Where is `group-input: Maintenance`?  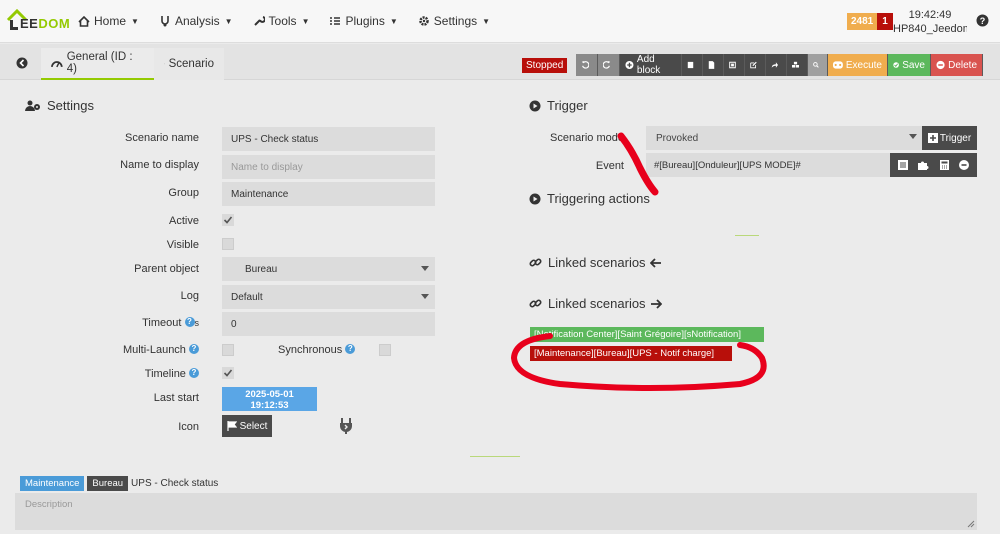
group-input: Maintenance is located at coordinates (328, 194).